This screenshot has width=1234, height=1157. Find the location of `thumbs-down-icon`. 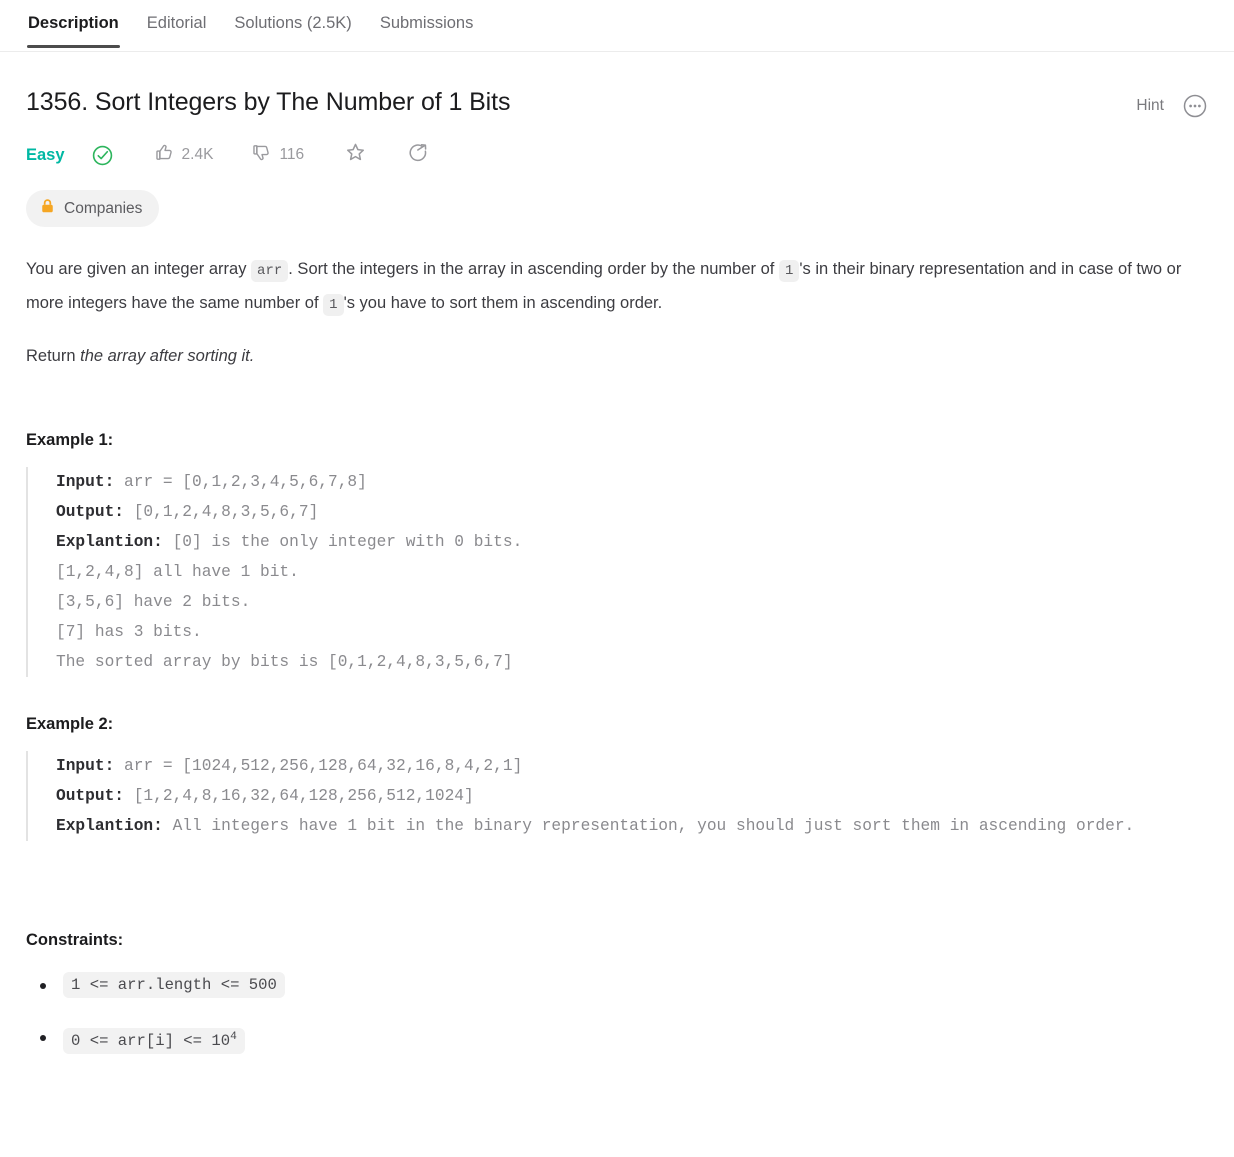

thumbs-down-icon is located at coordinates (261, 155).